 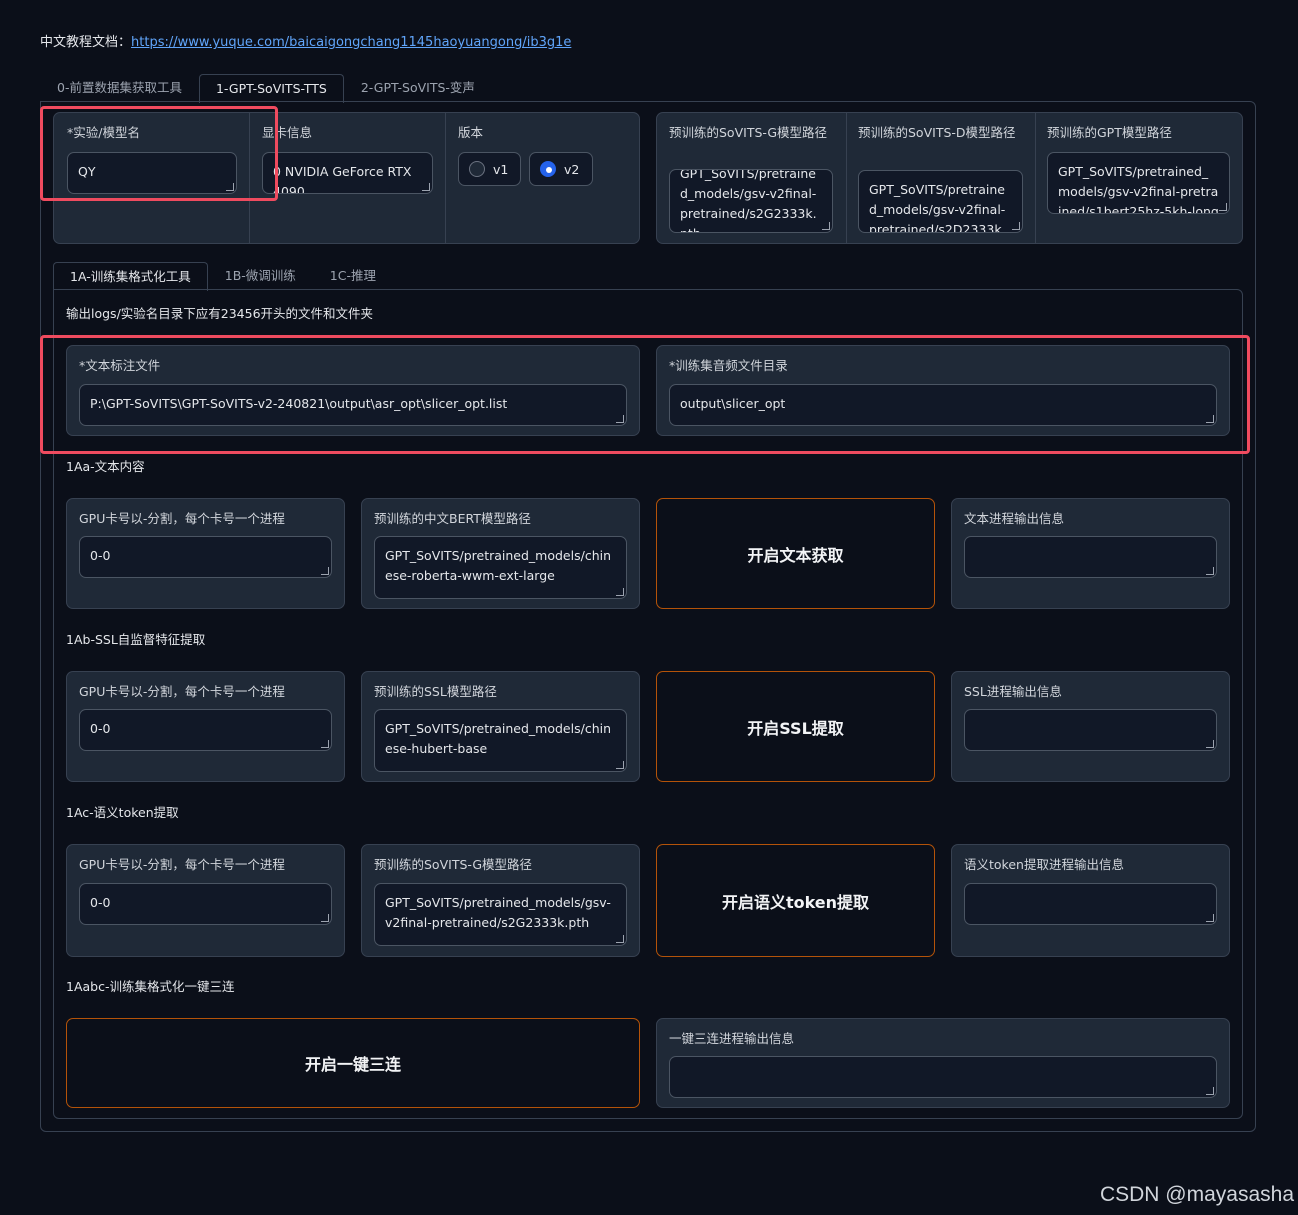 I want to click on start-token-button: 开启语义token提取, so click(x=795, y=900).